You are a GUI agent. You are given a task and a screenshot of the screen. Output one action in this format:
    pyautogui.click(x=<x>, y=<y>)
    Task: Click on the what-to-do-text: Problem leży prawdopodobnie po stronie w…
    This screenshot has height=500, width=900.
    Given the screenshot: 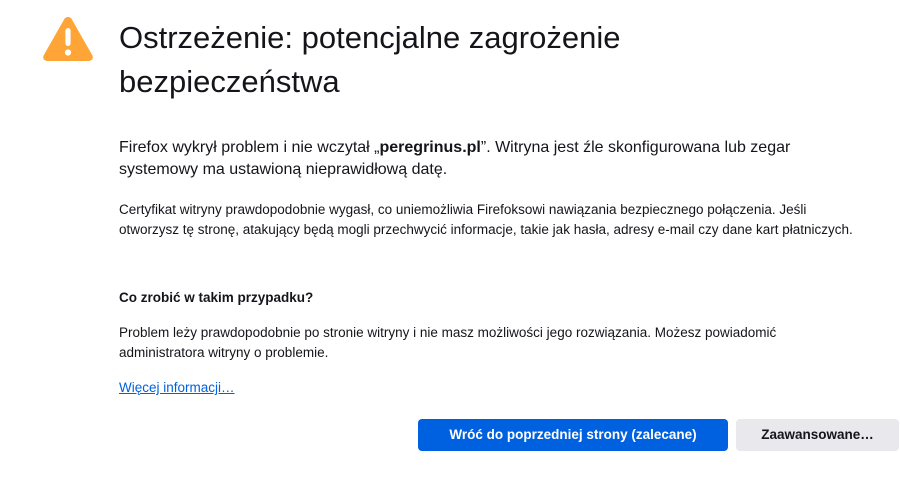 What is the action you would take?
    pyautogui.click(x=448, y=342)
    